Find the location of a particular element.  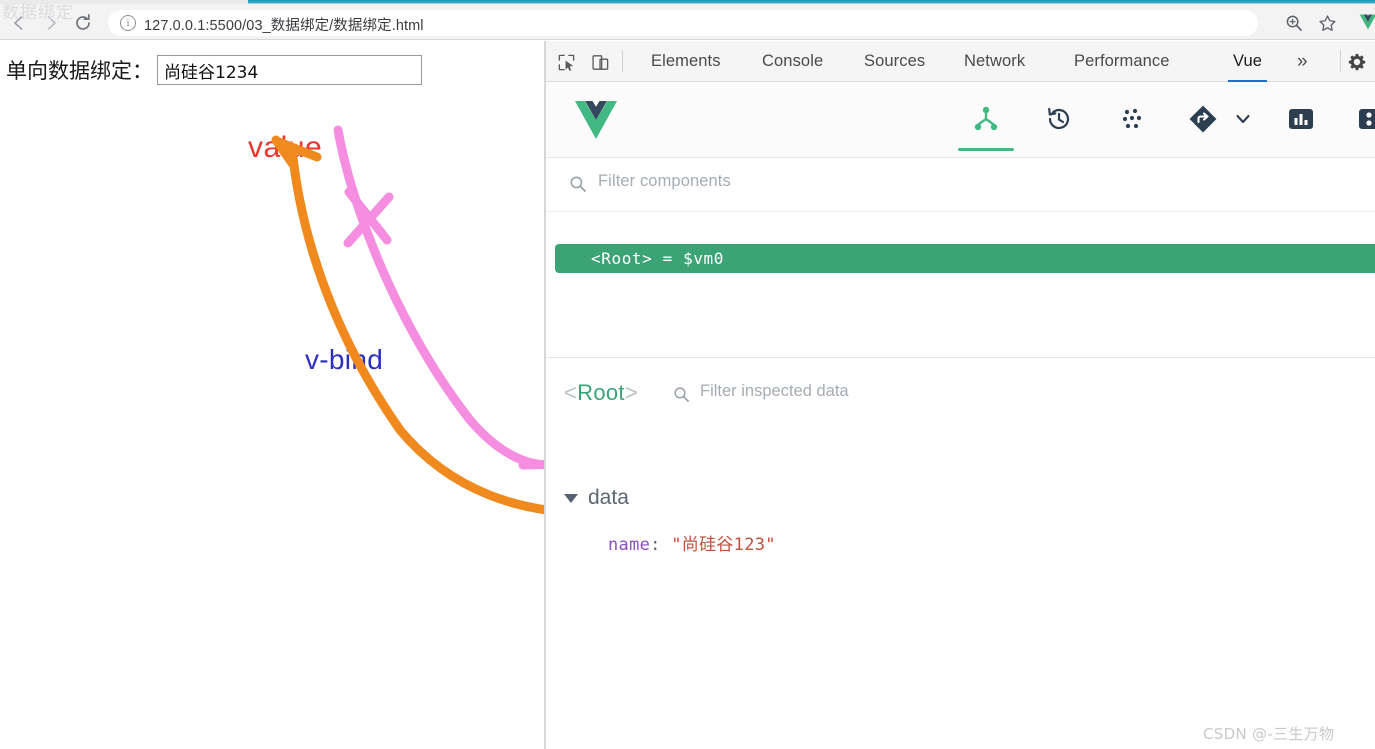

toolbar-separator-right is located at coordinates (1340, 61).